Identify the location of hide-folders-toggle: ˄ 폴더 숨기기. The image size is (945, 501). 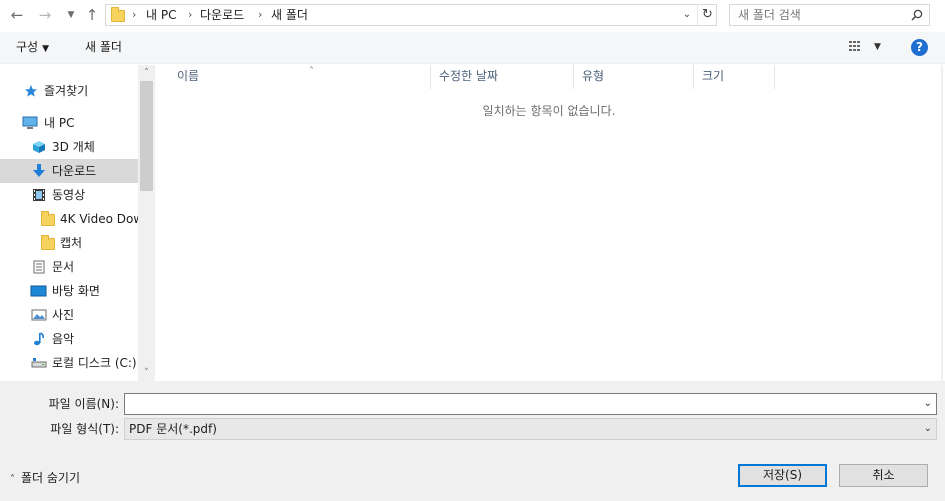
(45, 479).